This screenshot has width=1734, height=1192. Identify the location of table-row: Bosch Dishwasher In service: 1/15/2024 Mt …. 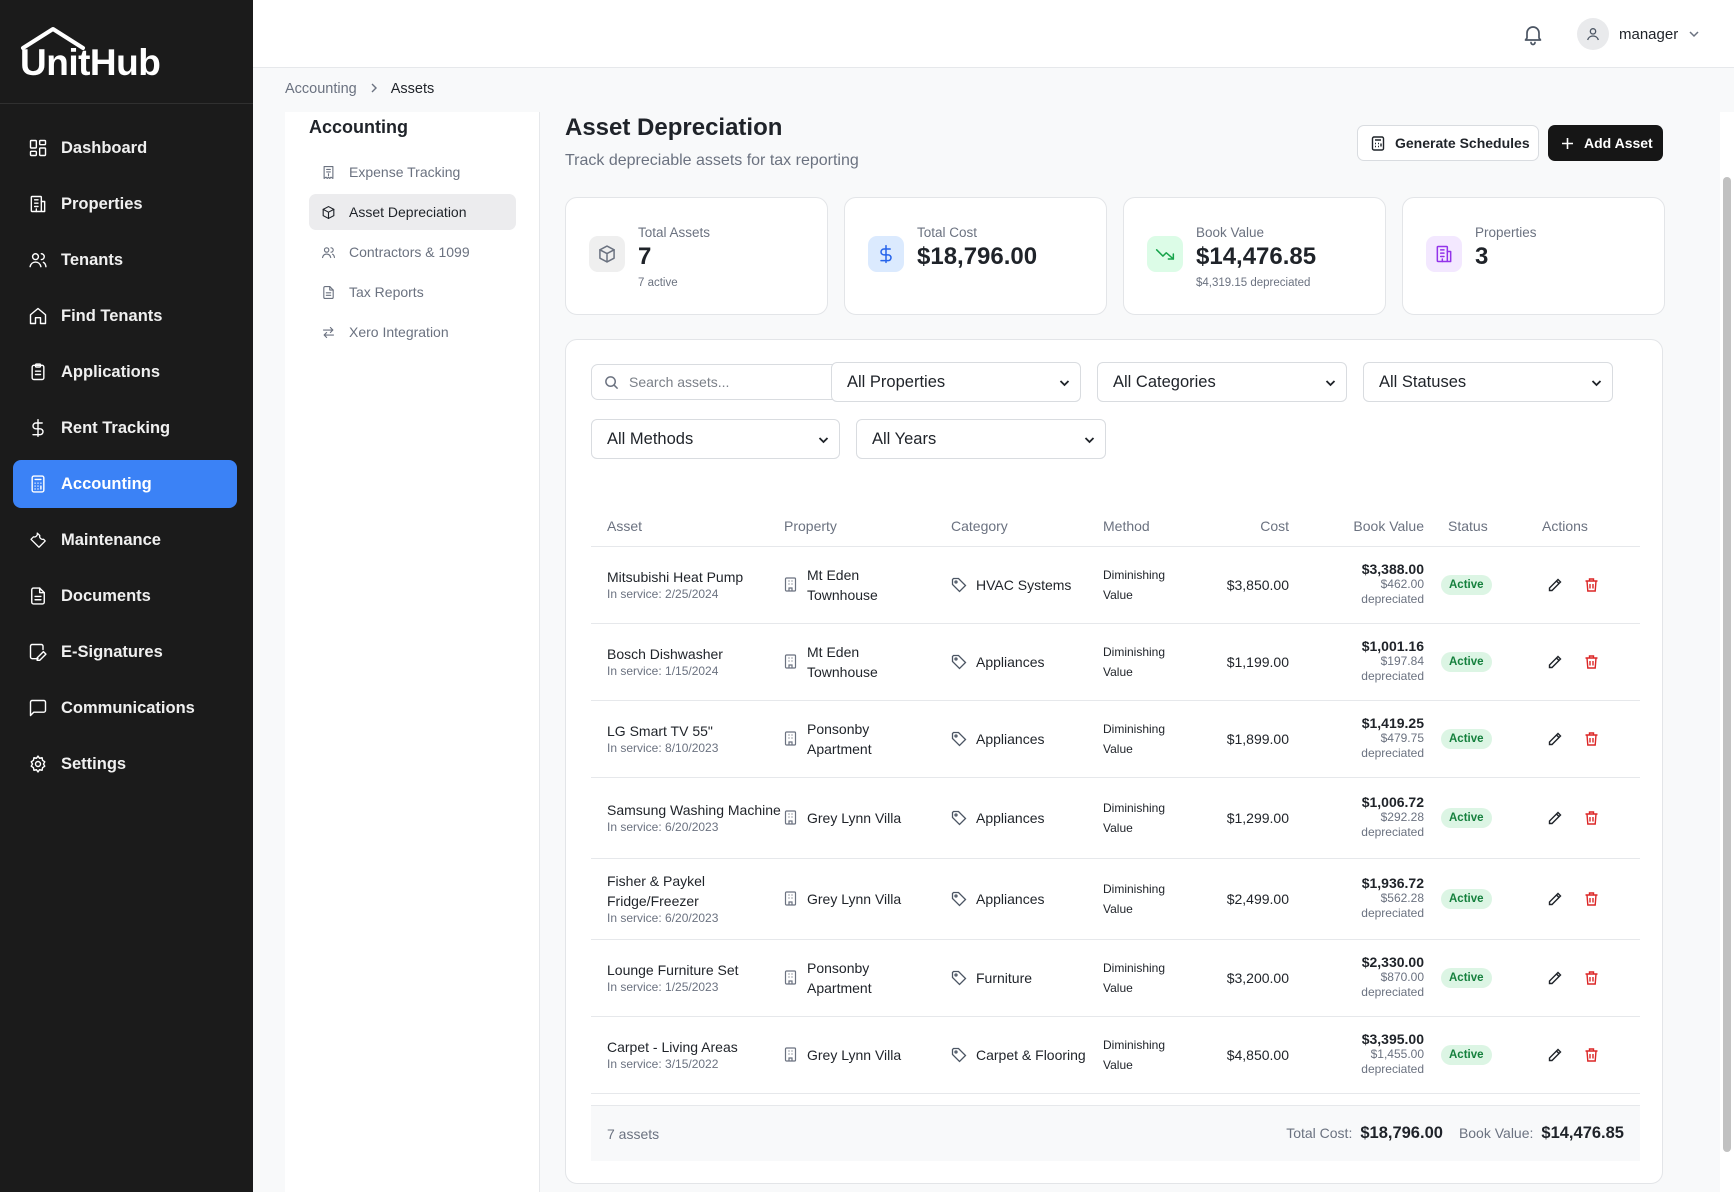
(1115, 662).